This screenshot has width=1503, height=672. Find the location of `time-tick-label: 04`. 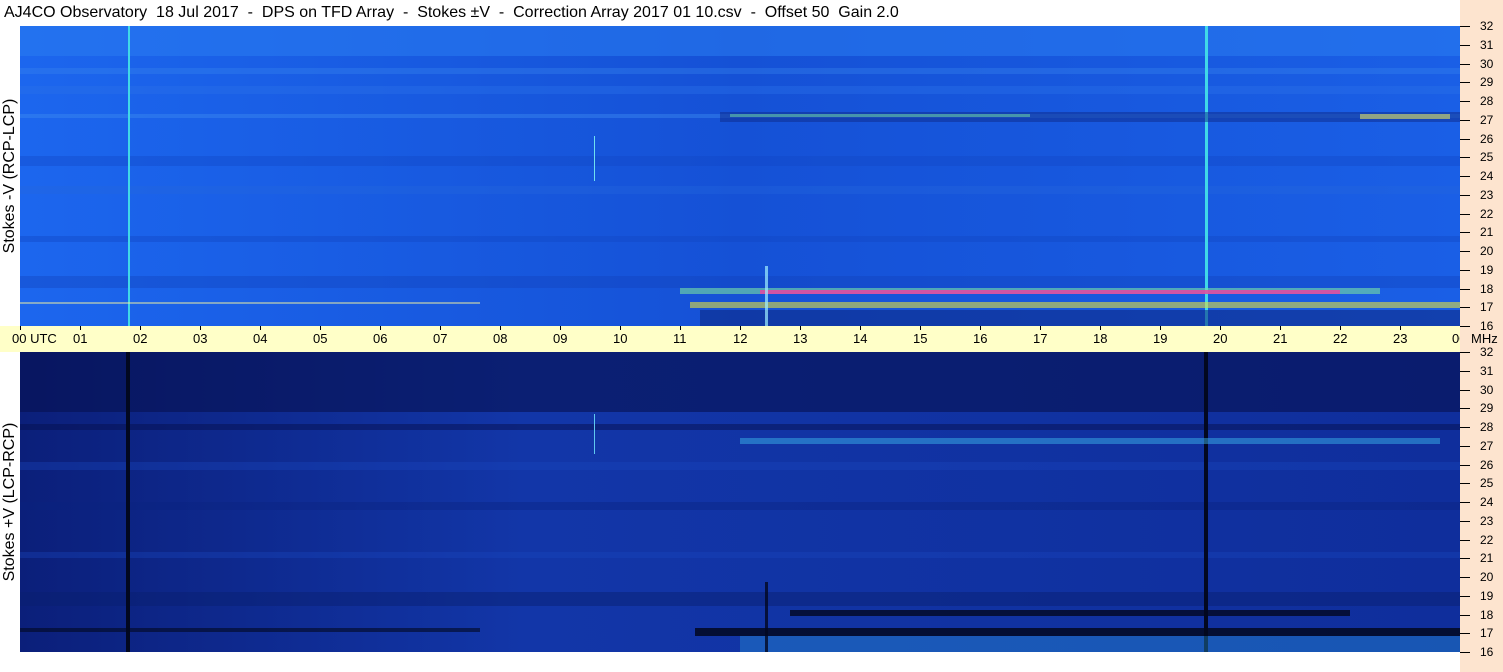

time-tick-label: 04 is located at coordinates (260, 338).